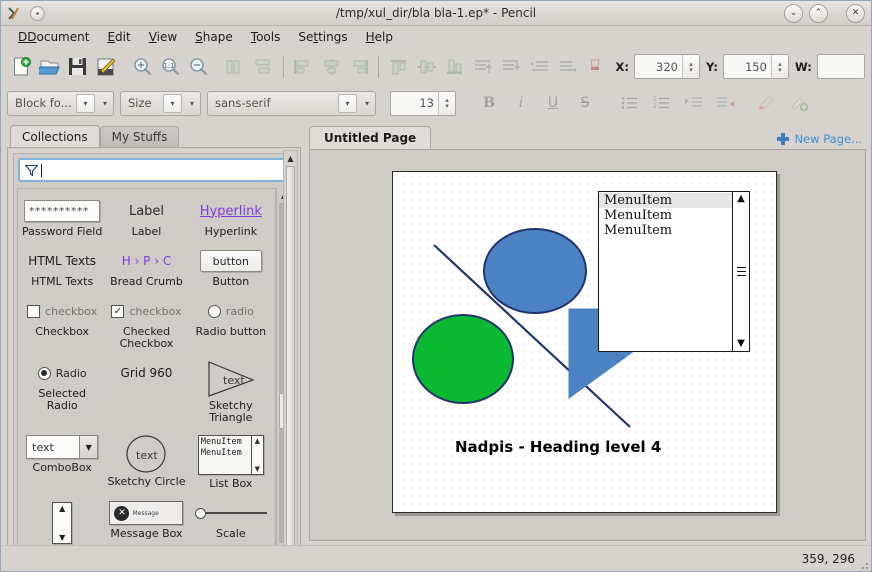 The width and height of the screenshot is (872, 572). What do you see at coordinates (146, 269) in the screenshot?
I see `palette-item-bread-crumb: H › P › C Bread Crumb` at bounding box center [146, 269].